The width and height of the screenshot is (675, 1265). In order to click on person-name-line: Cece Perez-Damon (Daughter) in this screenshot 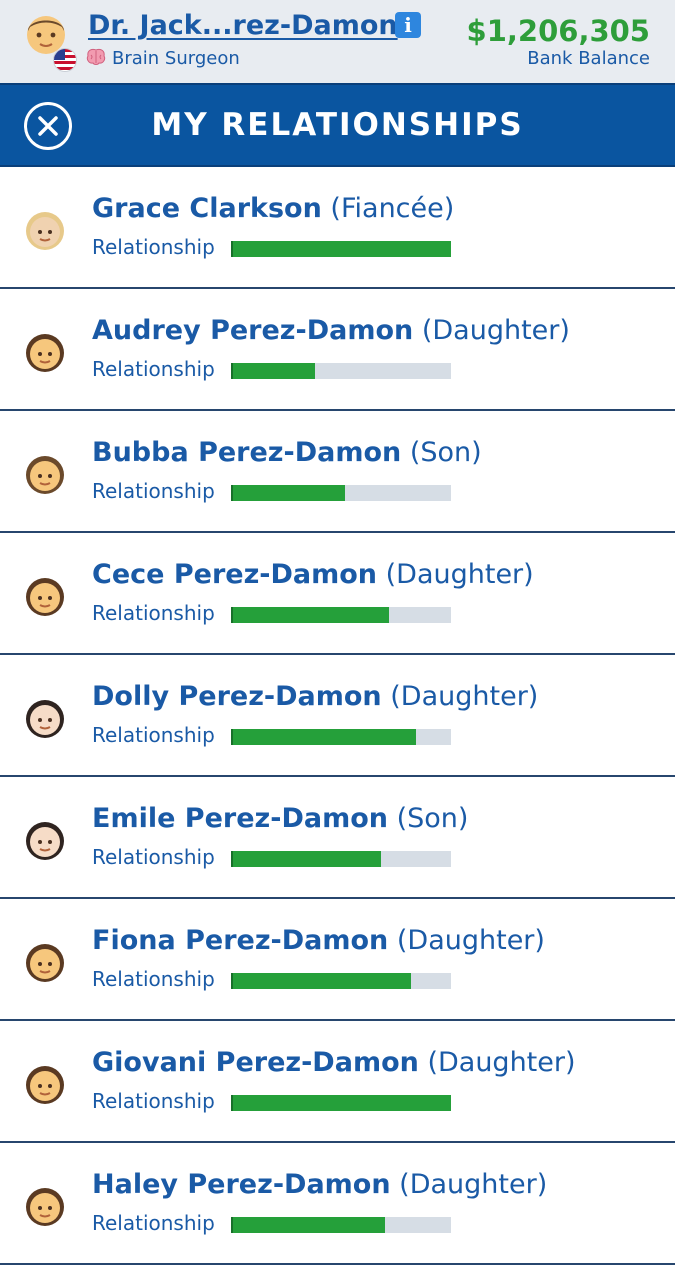, I will do `click(313, 574)`.